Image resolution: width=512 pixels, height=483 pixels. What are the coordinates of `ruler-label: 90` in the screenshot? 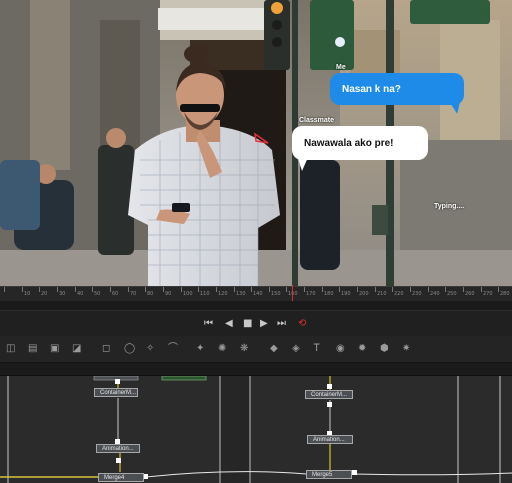 It's located at (168, 294).